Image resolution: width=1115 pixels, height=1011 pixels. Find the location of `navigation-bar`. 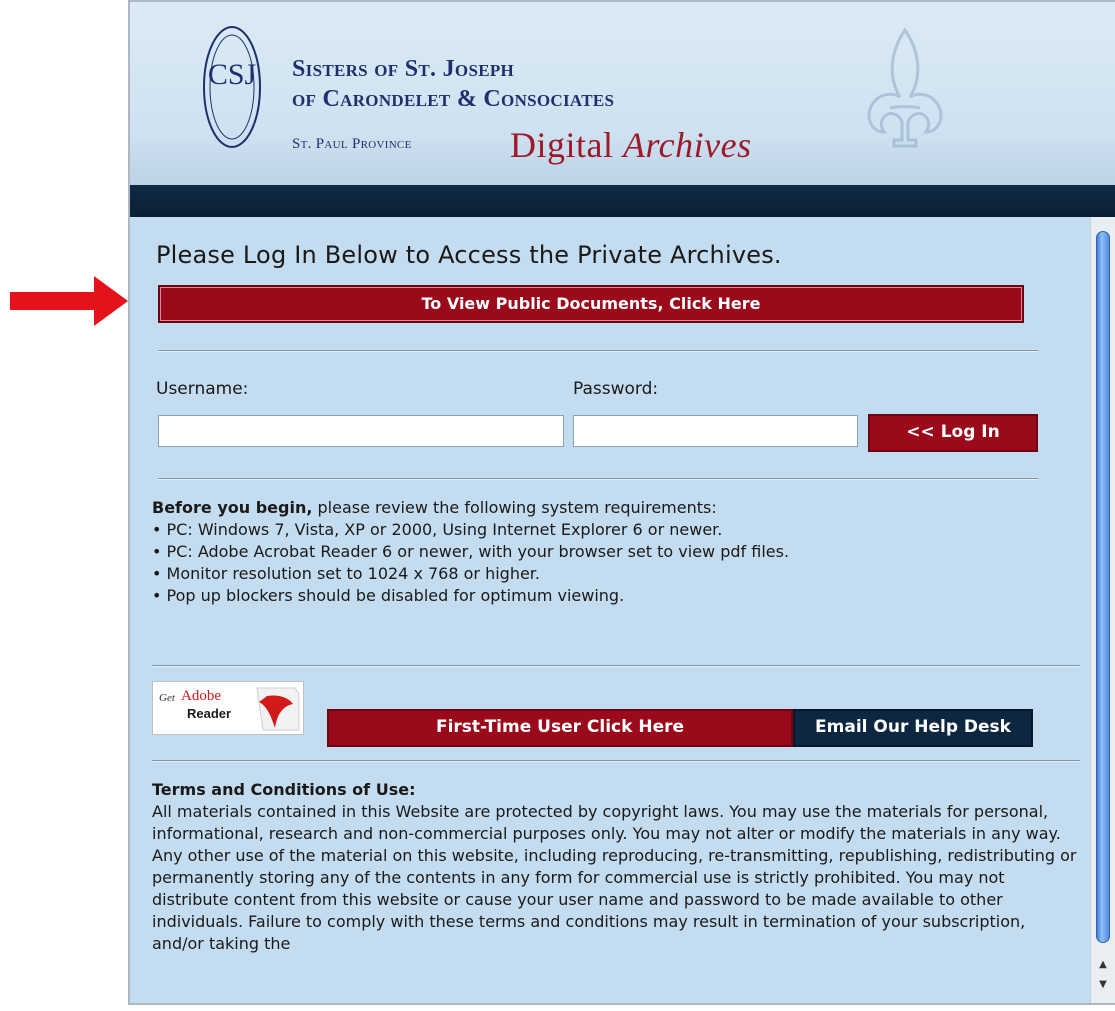

navigation-bar is located at coordinates (622, 201).